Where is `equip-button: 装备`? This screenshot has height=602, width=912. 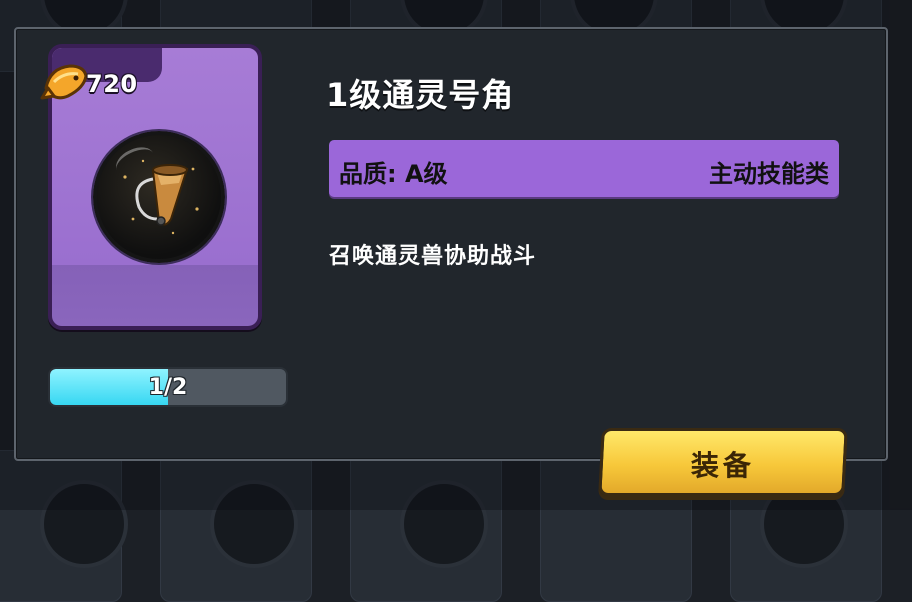 equip-button: 装备 is located at coordinates (723, 462).